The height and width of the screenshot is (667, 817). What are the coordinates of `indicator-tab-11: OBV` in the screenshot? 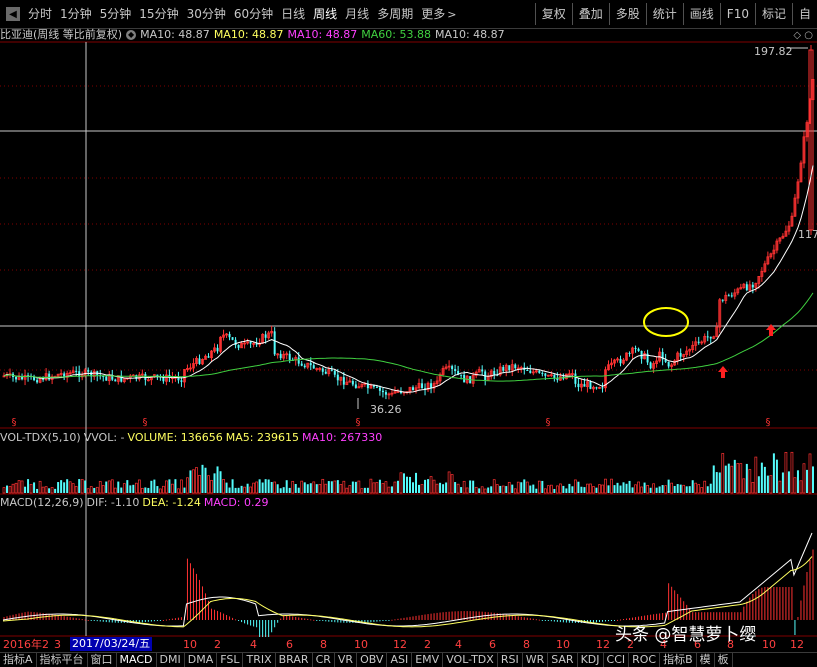 It's located at (372, 660).